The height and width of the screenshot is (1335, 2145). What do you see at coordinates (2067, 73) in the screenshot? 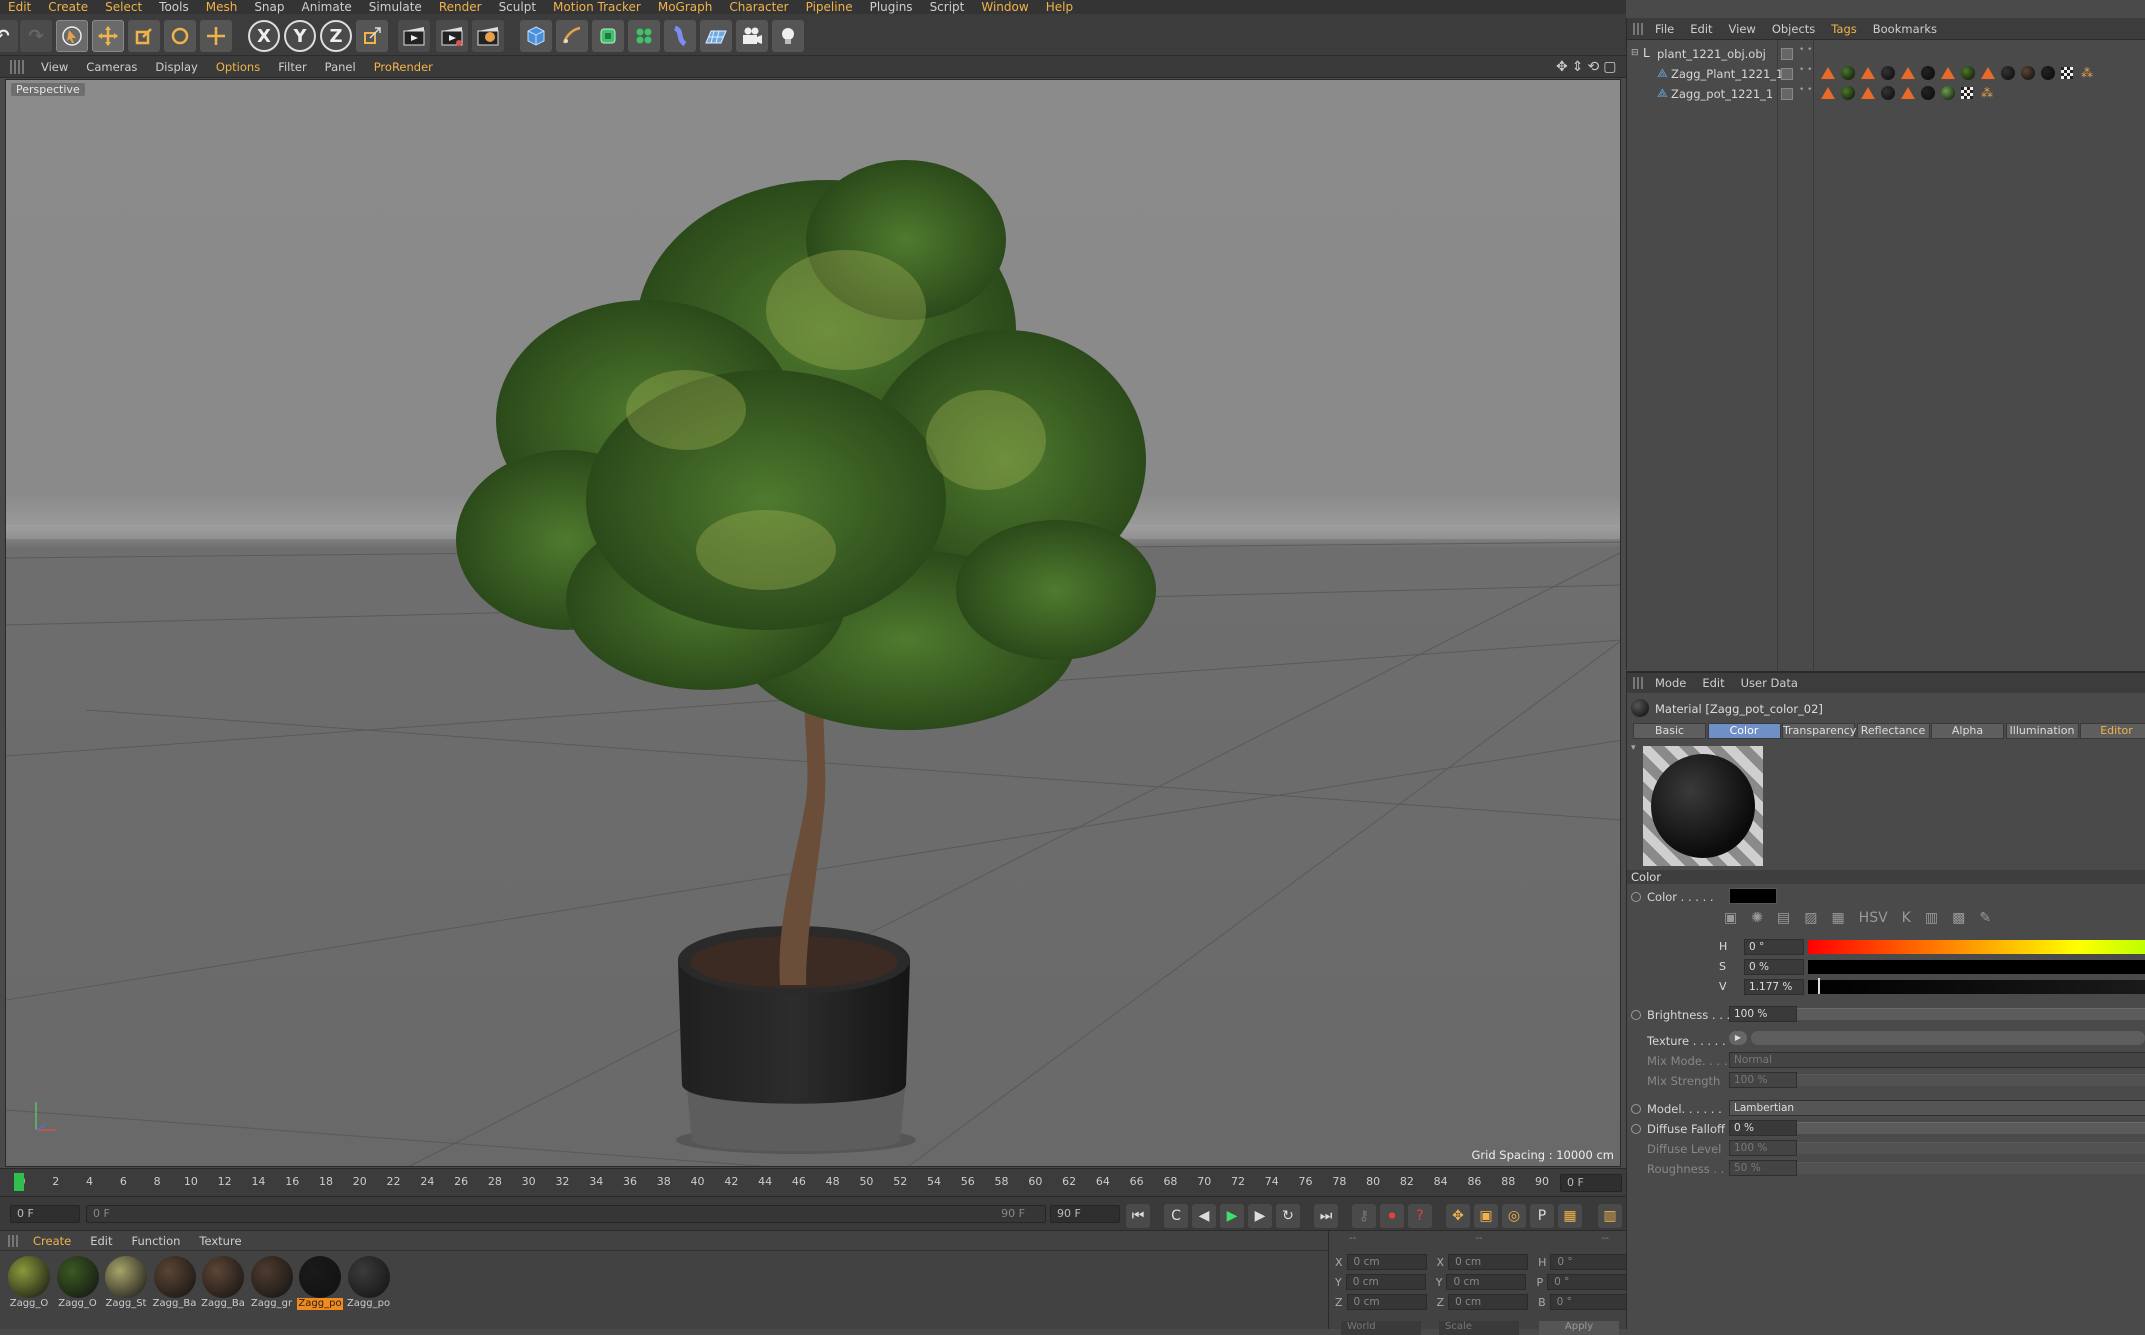
I see `uvw-tag-icon` at bounding box center [2067, 73].